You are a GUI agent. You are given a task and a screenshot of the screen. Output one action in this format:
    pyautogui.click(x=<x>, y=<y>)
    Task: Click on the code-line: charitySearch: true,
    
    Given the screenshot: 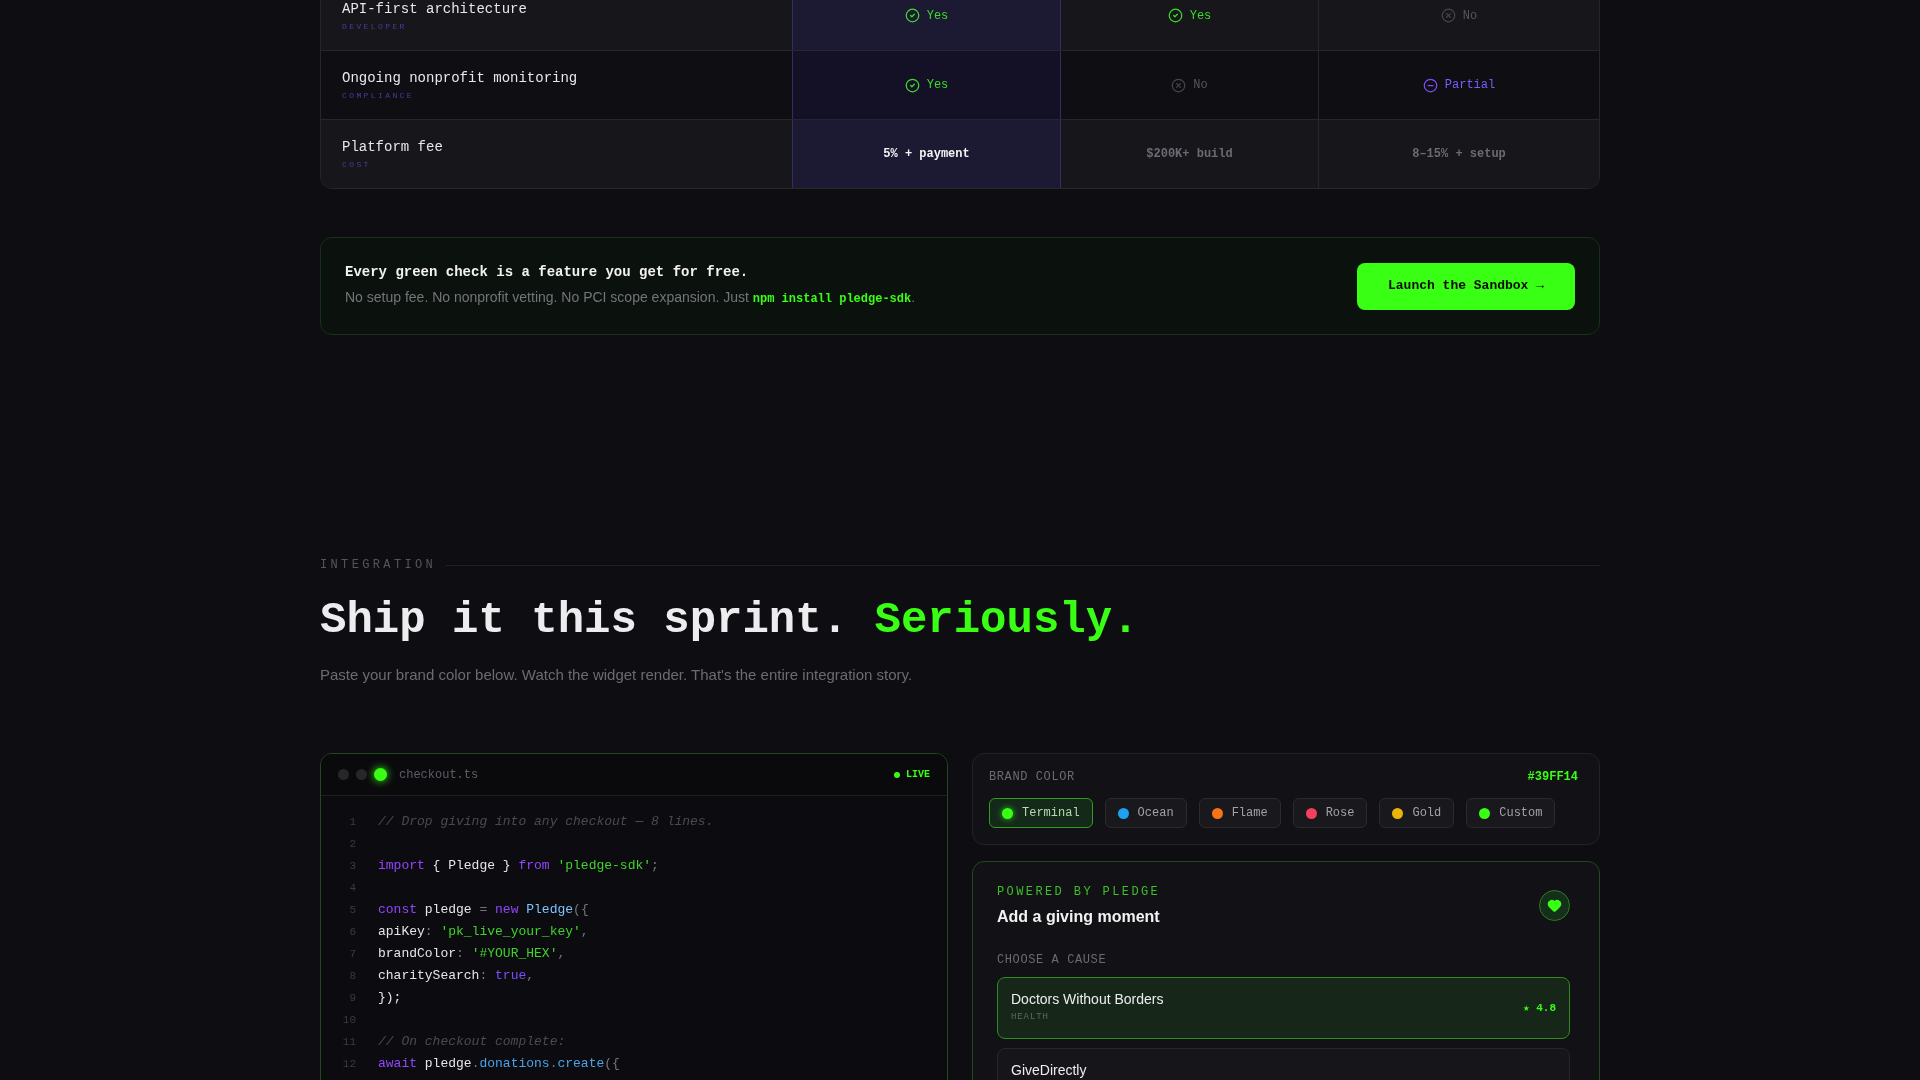 What is the action you would take?
    pyautogui.click(x=456, y=976)
    